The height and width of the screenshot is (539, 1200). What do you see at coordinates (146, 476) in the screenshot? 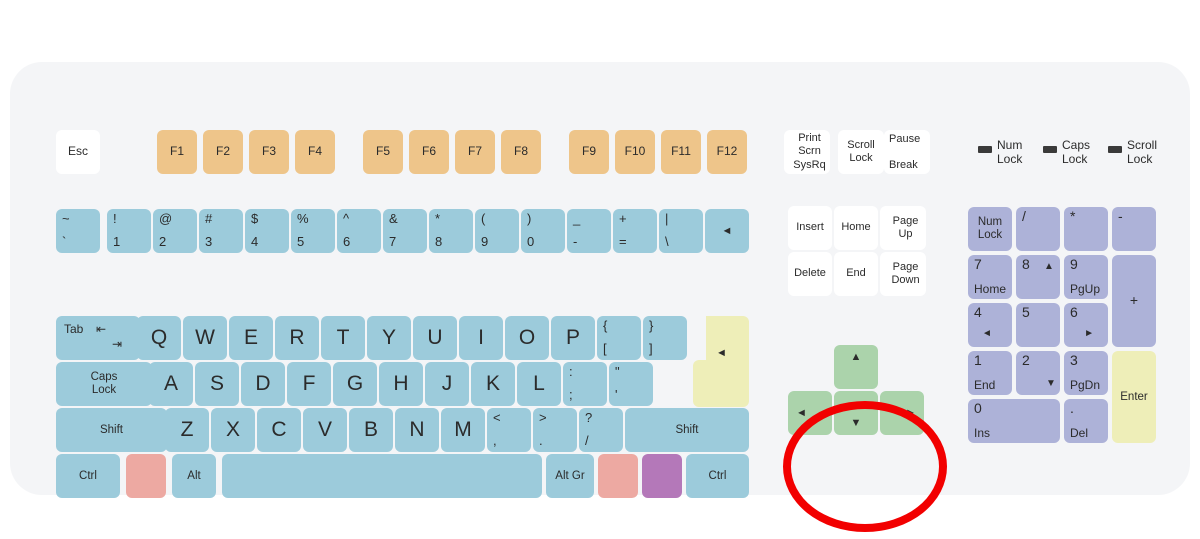
I see `key-win-left` at bounding box center [146, 476].